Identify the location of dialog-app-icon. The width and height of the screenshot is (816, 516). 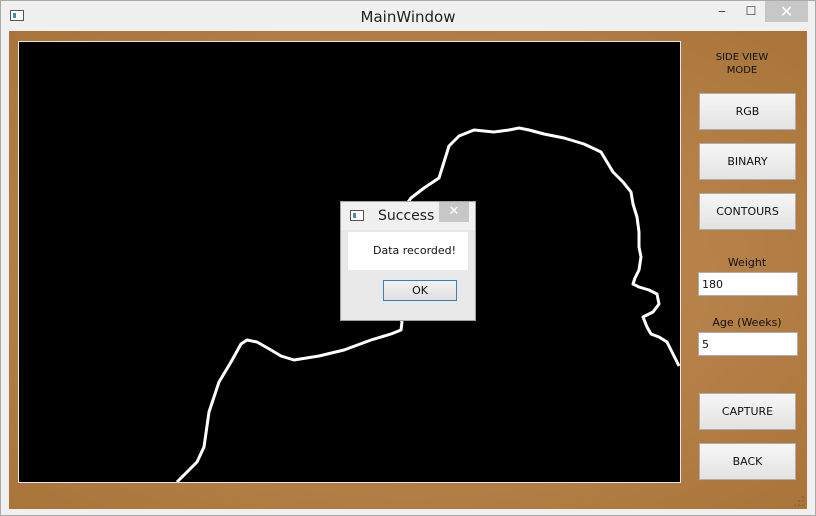
(357, 215).